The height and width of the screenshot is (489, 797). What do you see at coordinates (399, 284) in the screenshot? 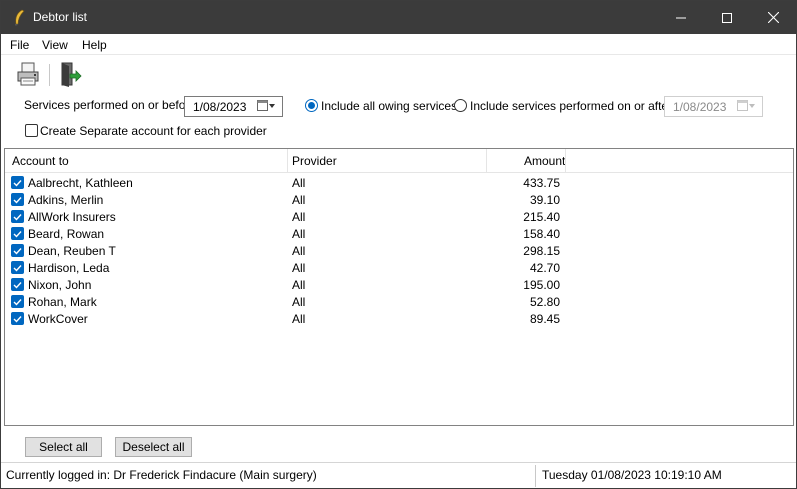
I see `table-row: Nixon, John All 195.00` at bounding box center [399, 284].